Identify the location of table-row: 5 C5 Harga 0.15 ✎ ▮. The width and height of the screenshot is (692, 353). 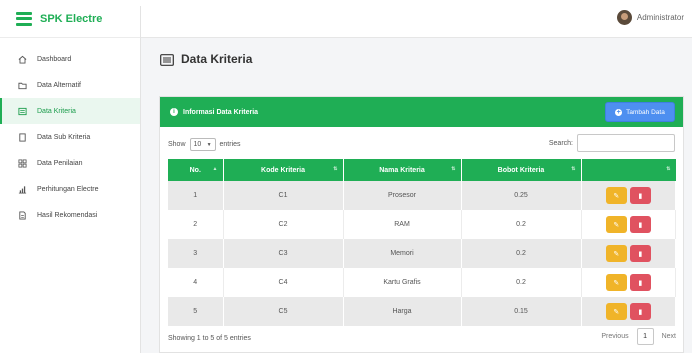
(422, 311).